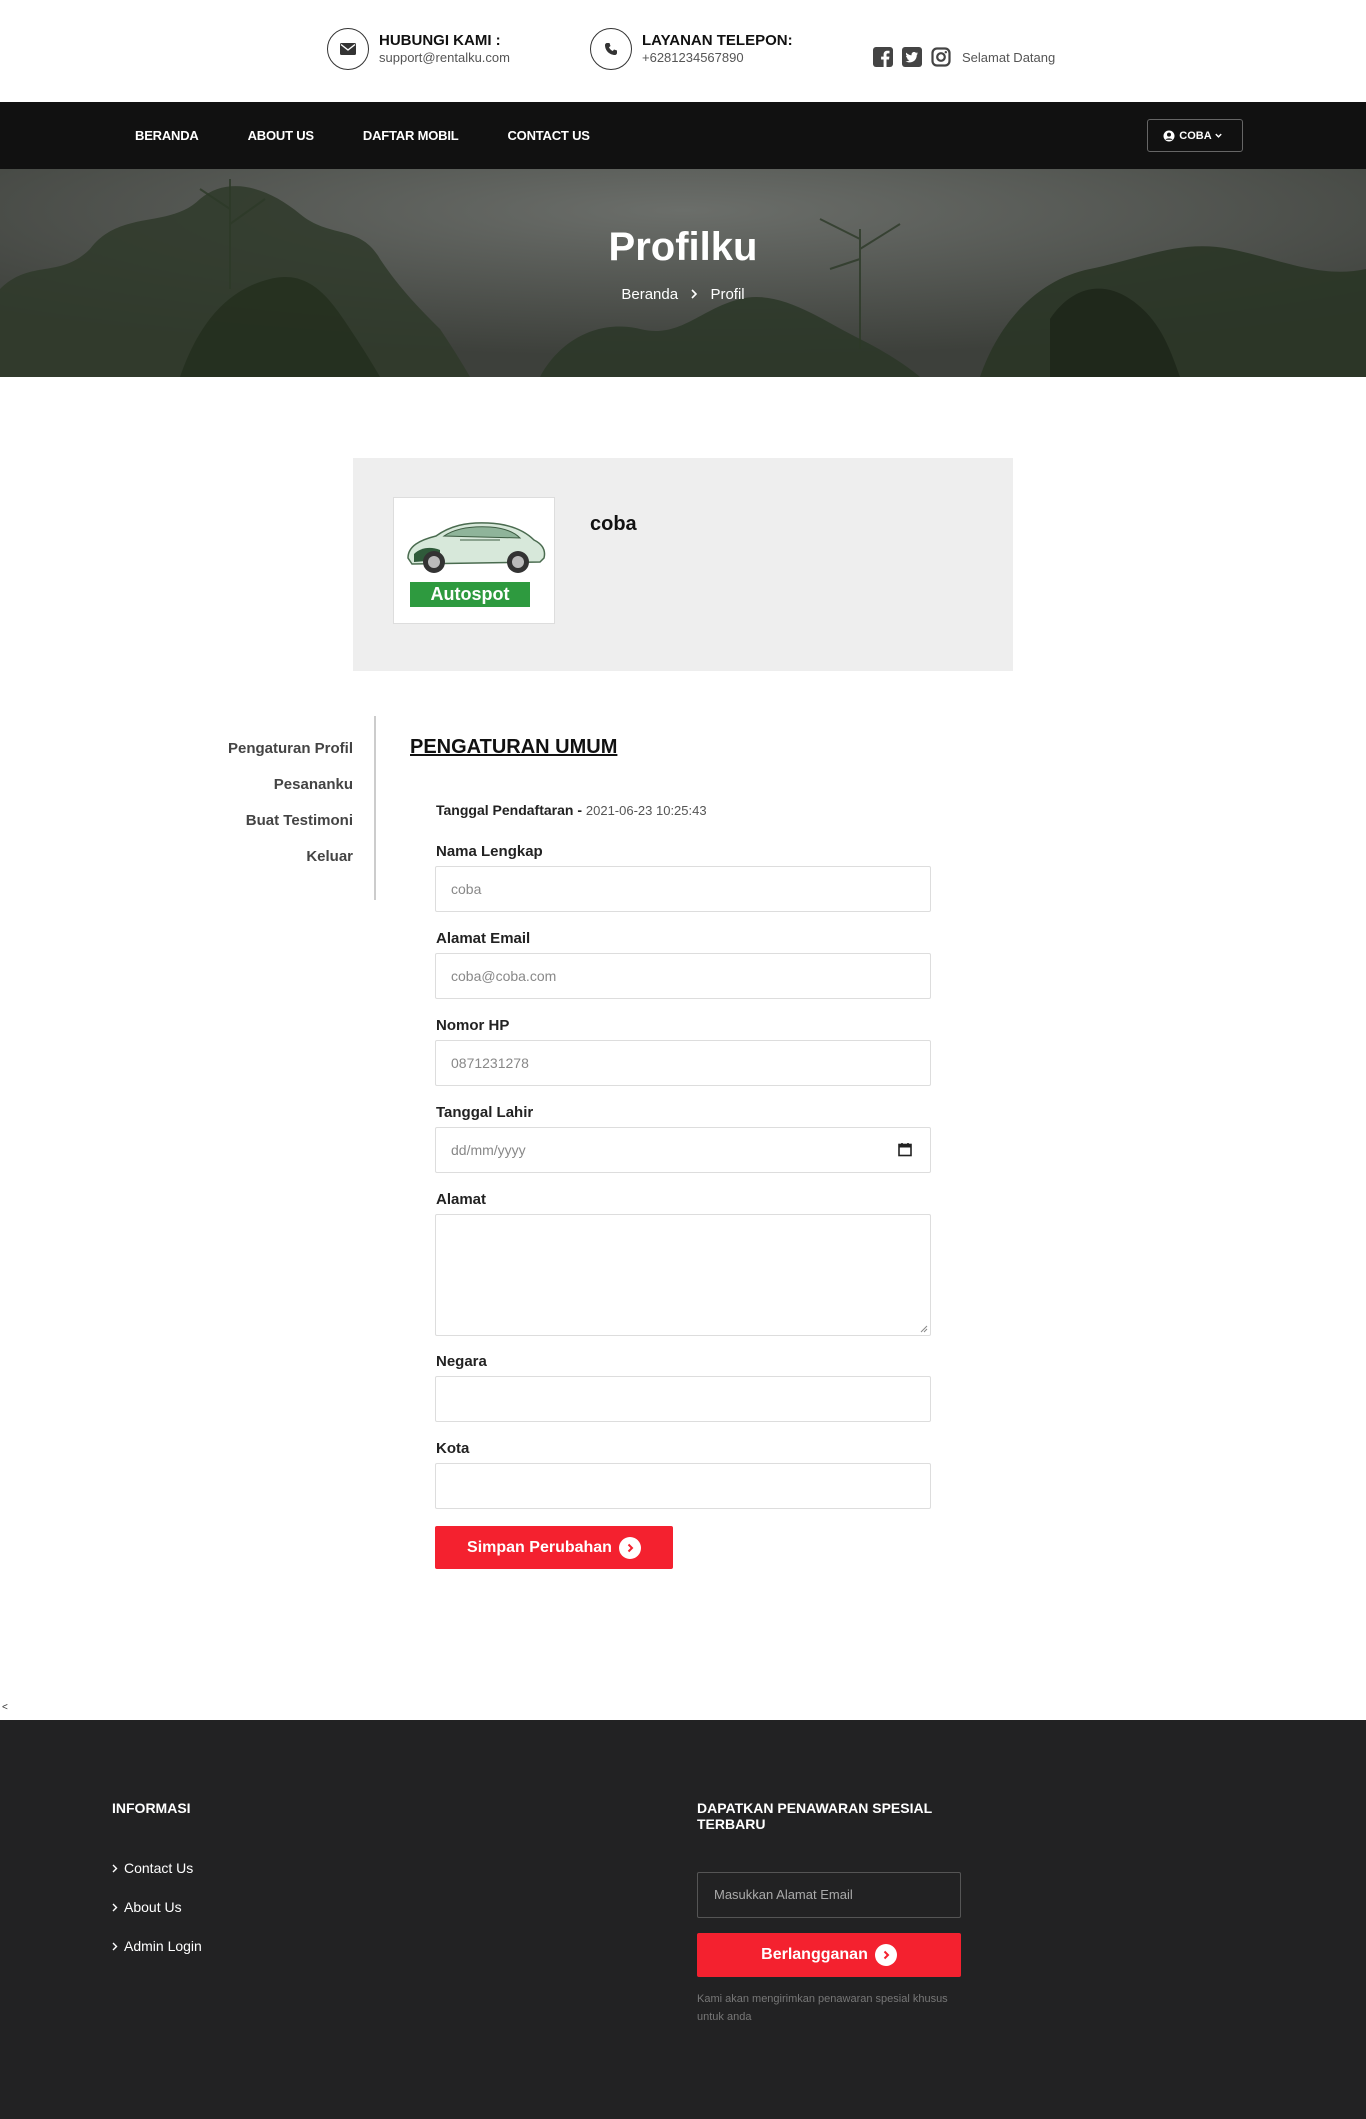 The image size is (1366, 2119). What do you see at coordinates (453, 1448) in the screenshot?
I see `city-label: Kota` at bounding box center [453, 1448].